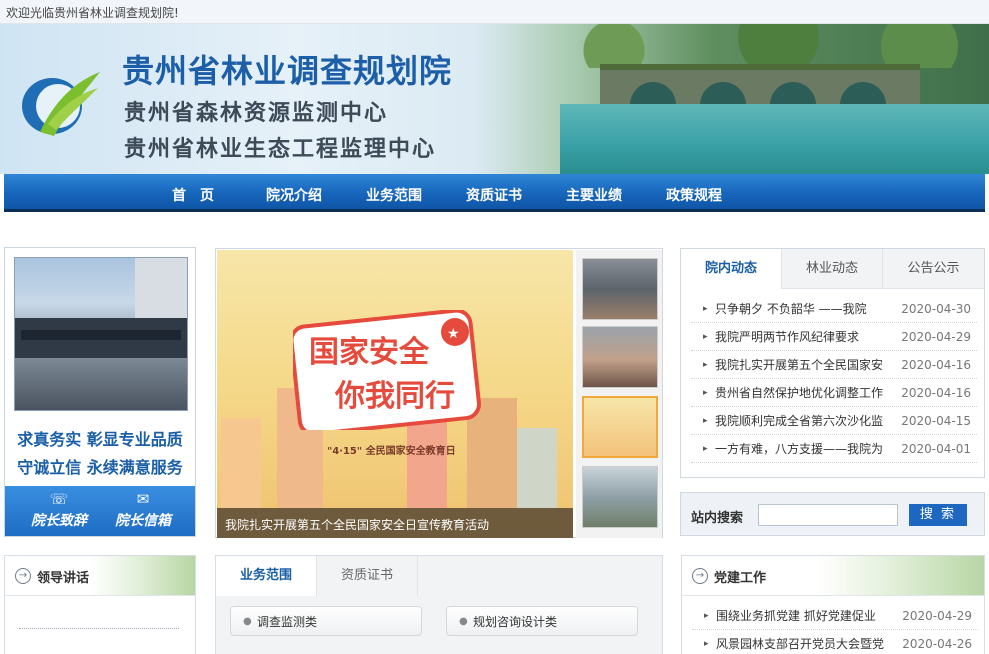 The height and width of the screenshot is (654, 989). I want to click on slogan-line-2: 守诚立信 永续满意服务, so click(100, 467).